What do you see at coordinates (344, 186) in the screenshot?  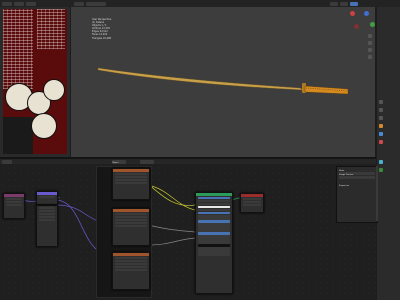 I see `sidebar-properties-label: Properties` at bounding box center [344, 186].